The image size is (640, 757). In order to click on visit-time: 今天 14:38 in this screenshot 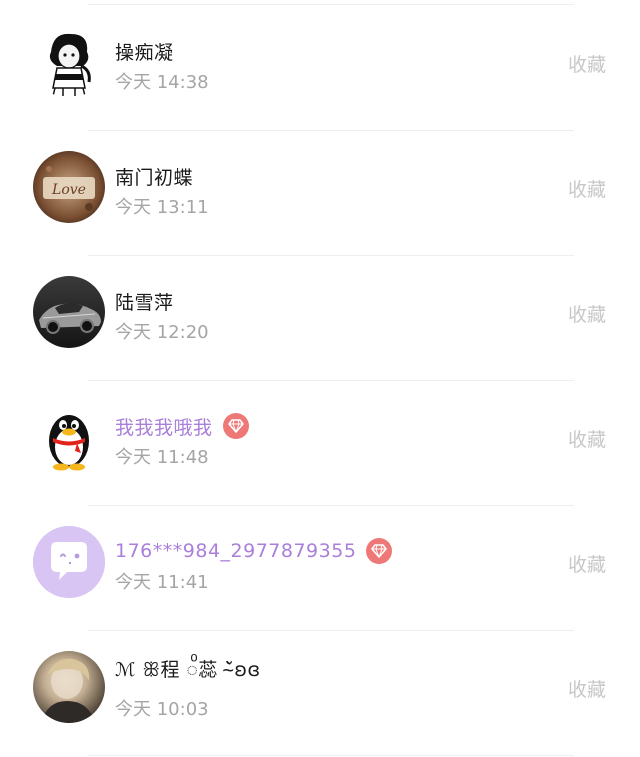, I will do `click(162, 82)`.